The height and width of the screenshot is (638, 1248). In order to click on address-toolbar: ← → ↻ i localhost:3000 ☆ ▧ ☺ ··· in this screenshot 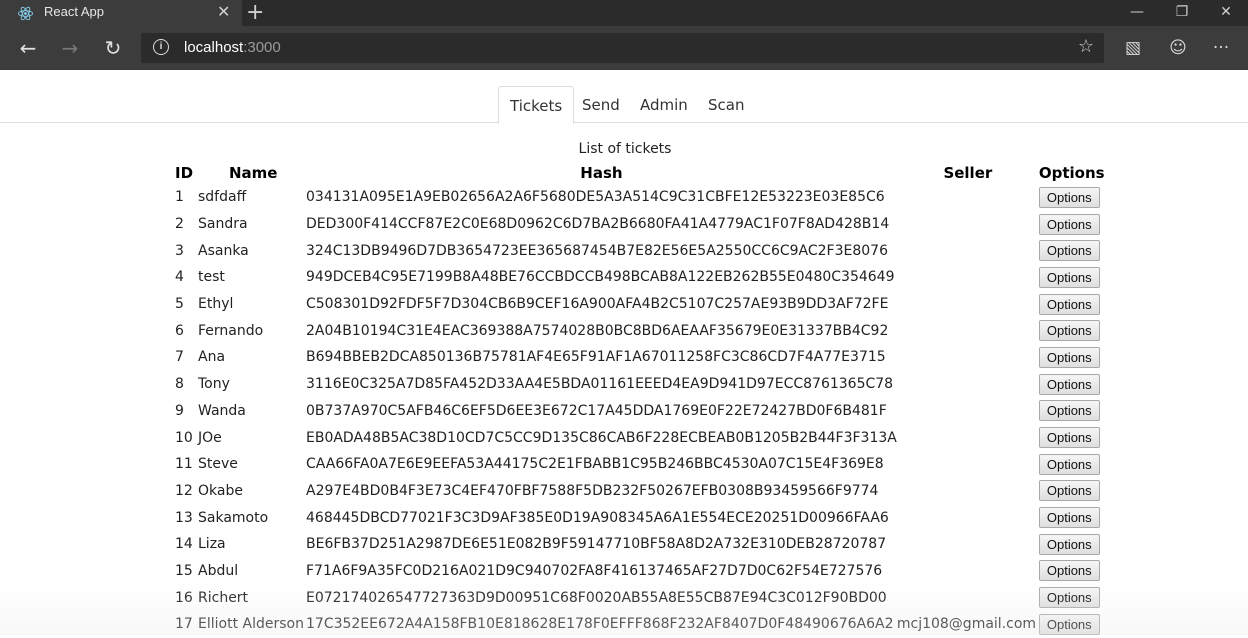, I will do `click(624, 48)`.